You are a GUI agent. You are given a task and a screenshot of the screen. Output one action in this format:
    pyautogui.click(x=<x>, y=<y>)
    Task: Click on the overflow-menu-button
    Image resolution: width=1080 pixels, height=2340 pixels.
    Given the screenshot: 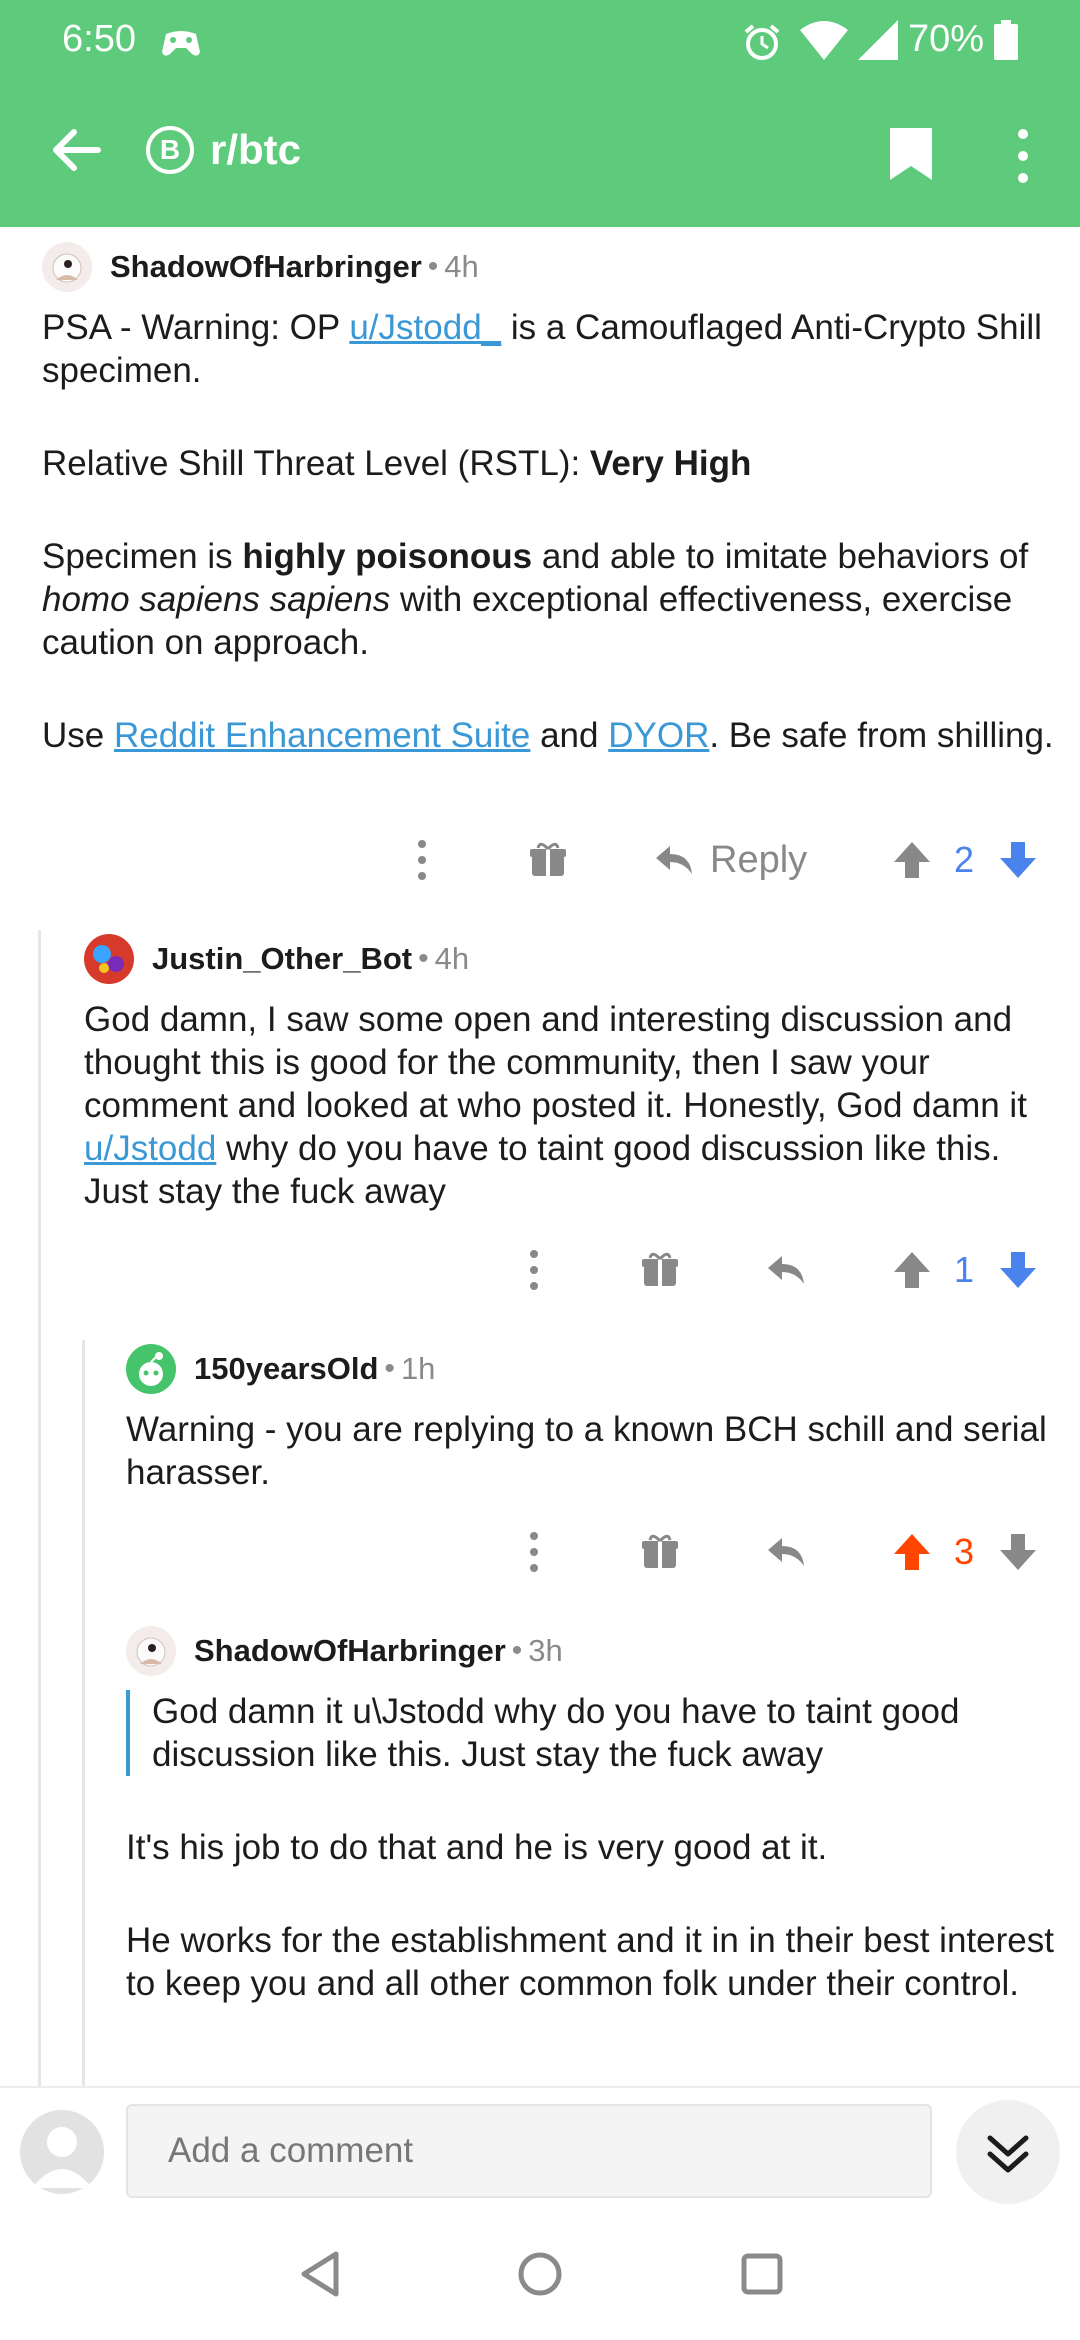 What is the action you would take?
    pyautogui.click(x=1023, y=158)
    